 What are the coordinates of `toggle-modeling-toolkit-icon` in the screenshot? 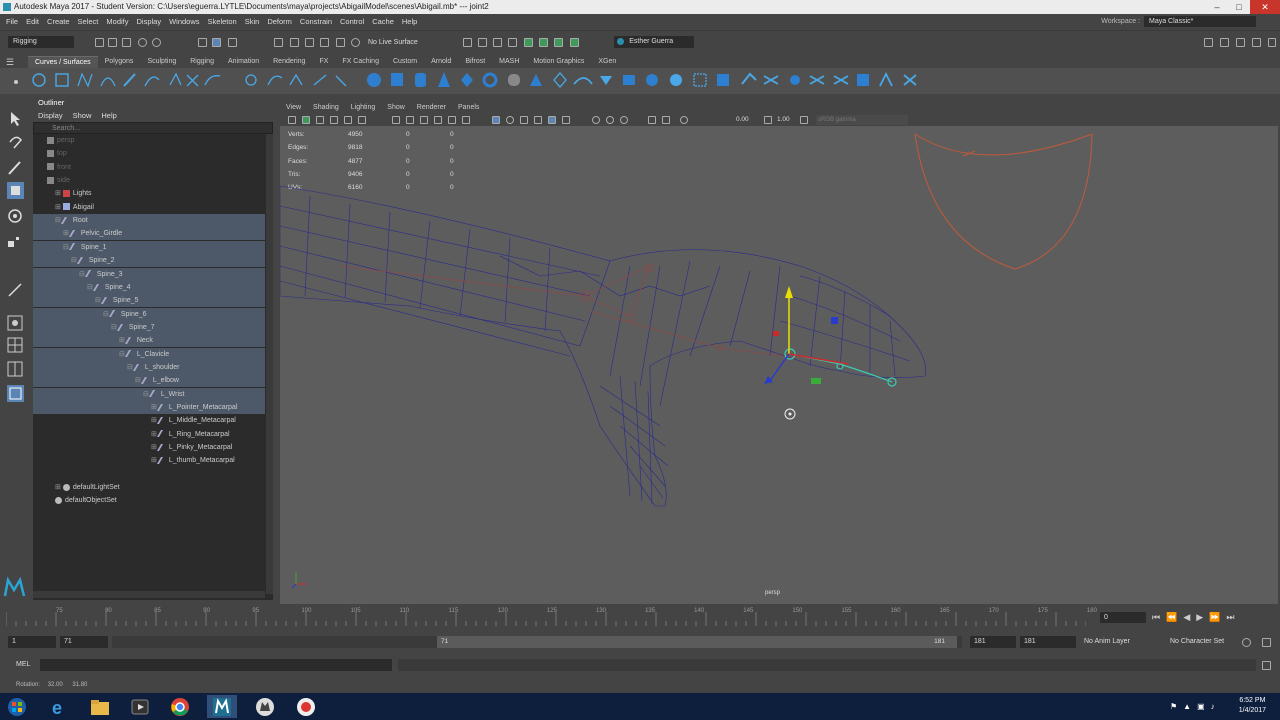 It's located at (543, 42).